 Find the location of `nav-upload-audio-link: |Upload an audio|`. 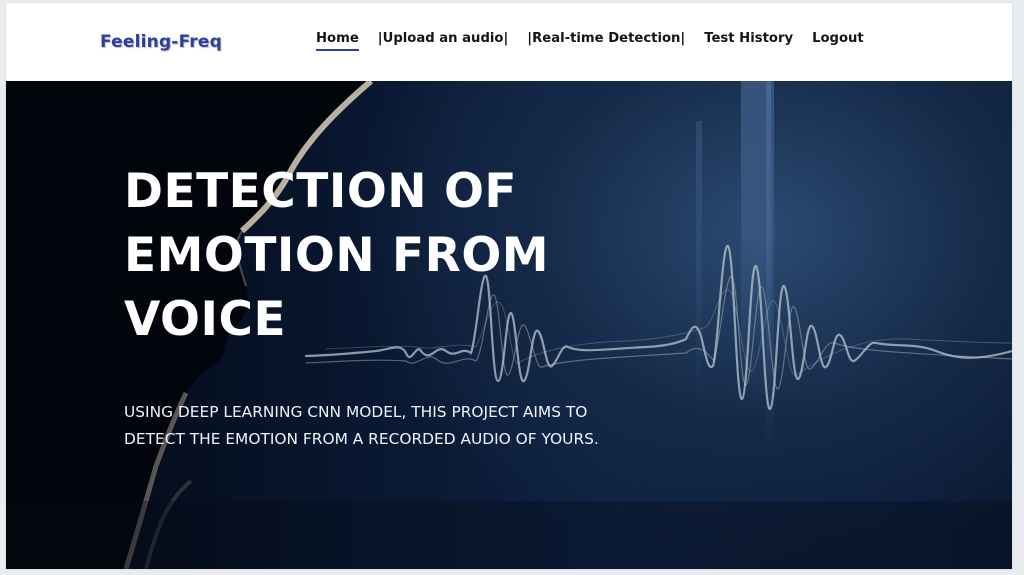

nav-upload-audio-link: |Upload an audio| is located at coordinates (443, 38).